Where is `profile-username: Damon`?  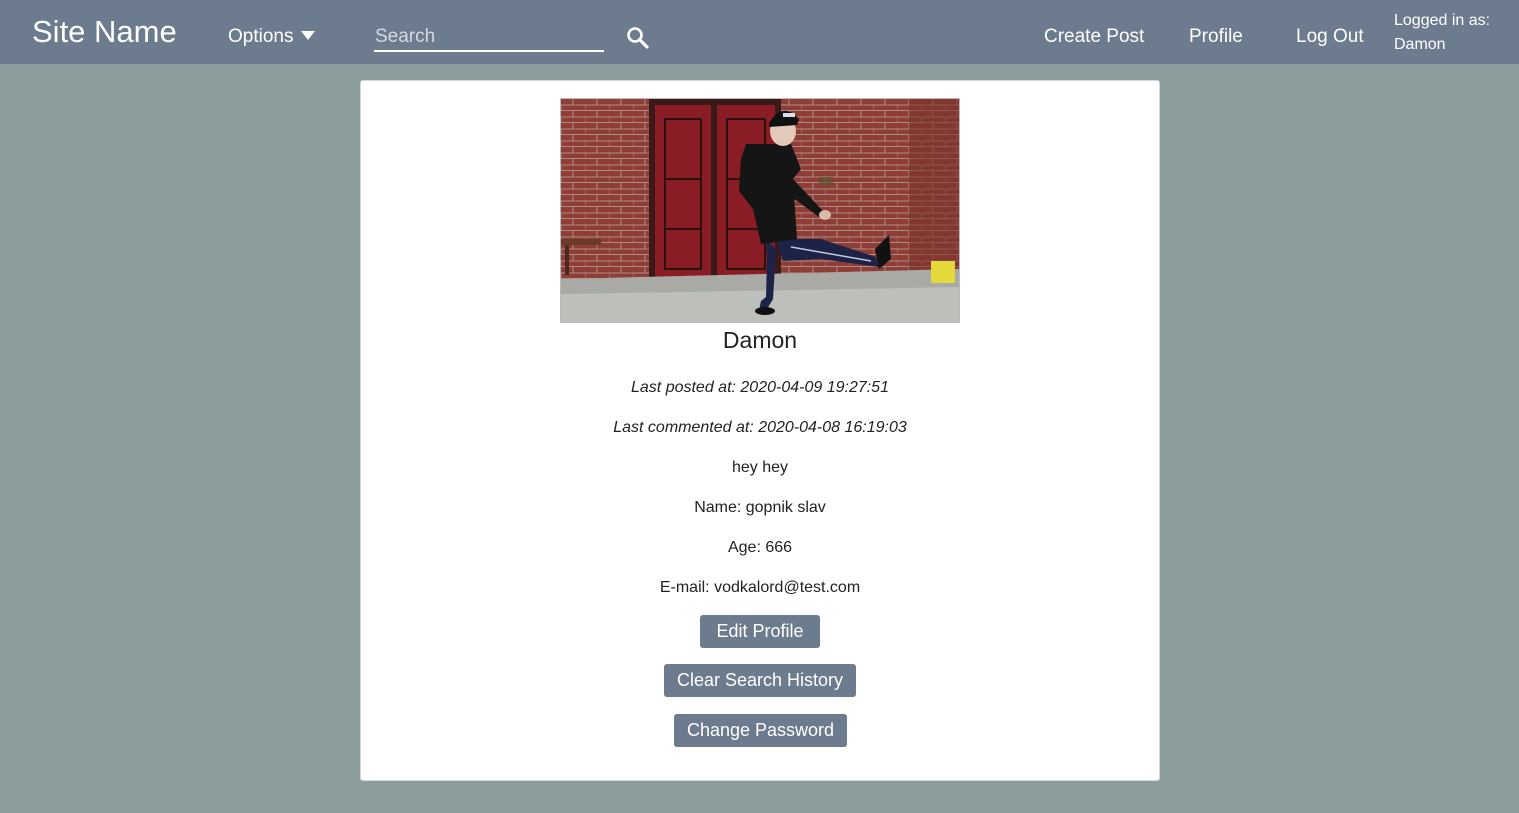
profile-username: Damon is located at coordinates (760, 340).